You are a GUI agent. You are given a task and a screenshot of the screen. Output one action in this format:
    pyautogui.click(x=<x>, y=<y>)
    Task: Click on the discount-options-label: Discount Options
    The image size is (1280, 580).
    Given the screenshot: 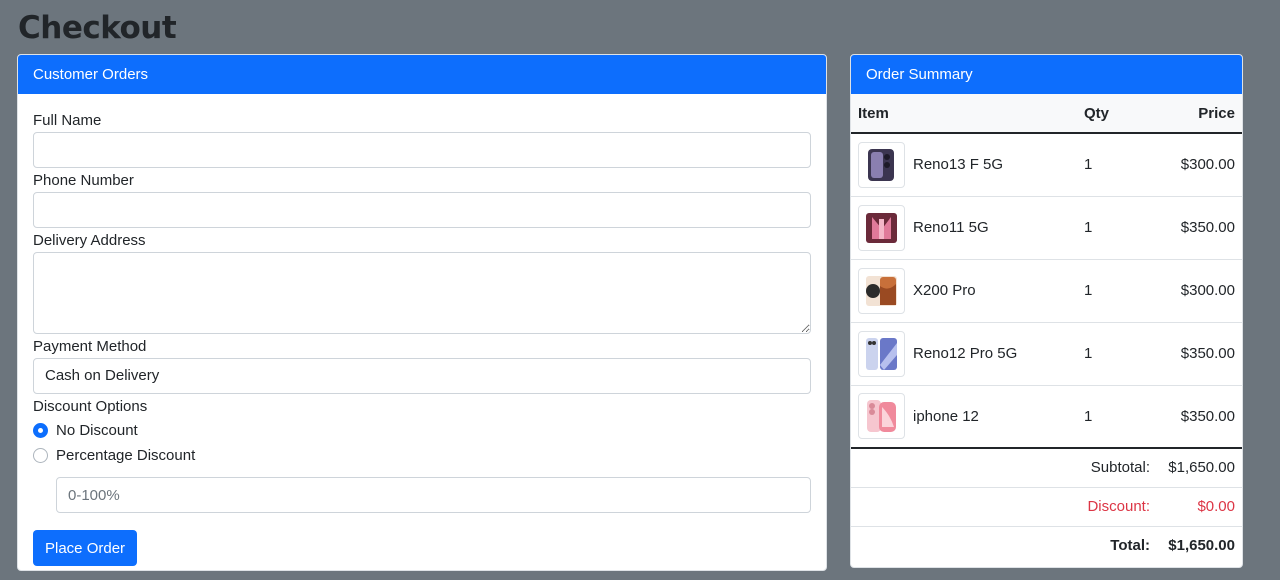 What is the action you would take?
    pyautogui.click(x=90, y=406)
    